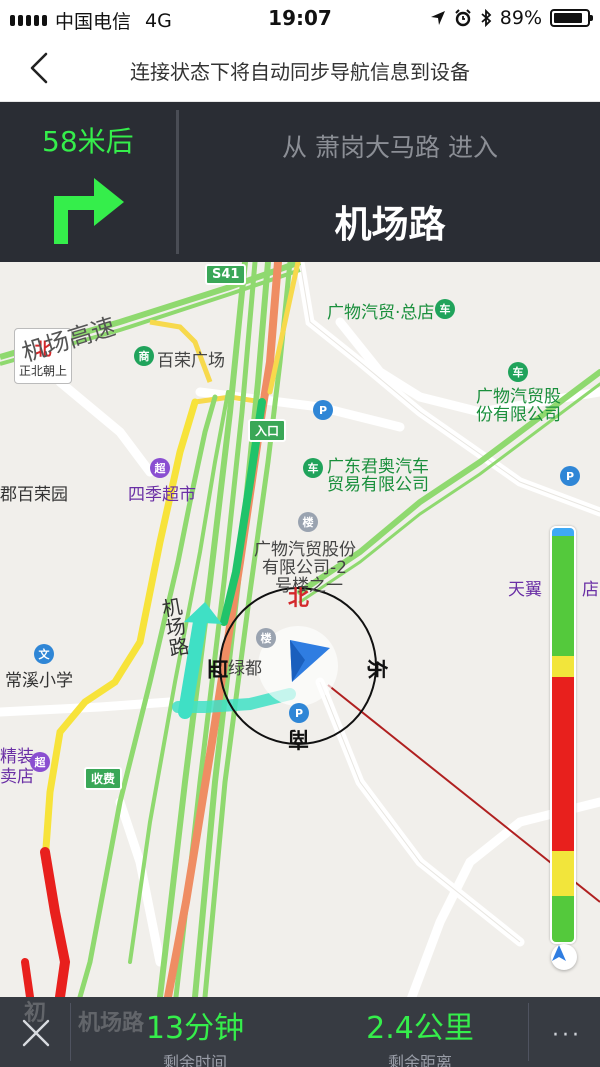 The height and width of the screenshot is (1067, 600). Describe the element at coordinates (88, 141) in the screenshot. I see `turn-distance: 58米后` at that location.